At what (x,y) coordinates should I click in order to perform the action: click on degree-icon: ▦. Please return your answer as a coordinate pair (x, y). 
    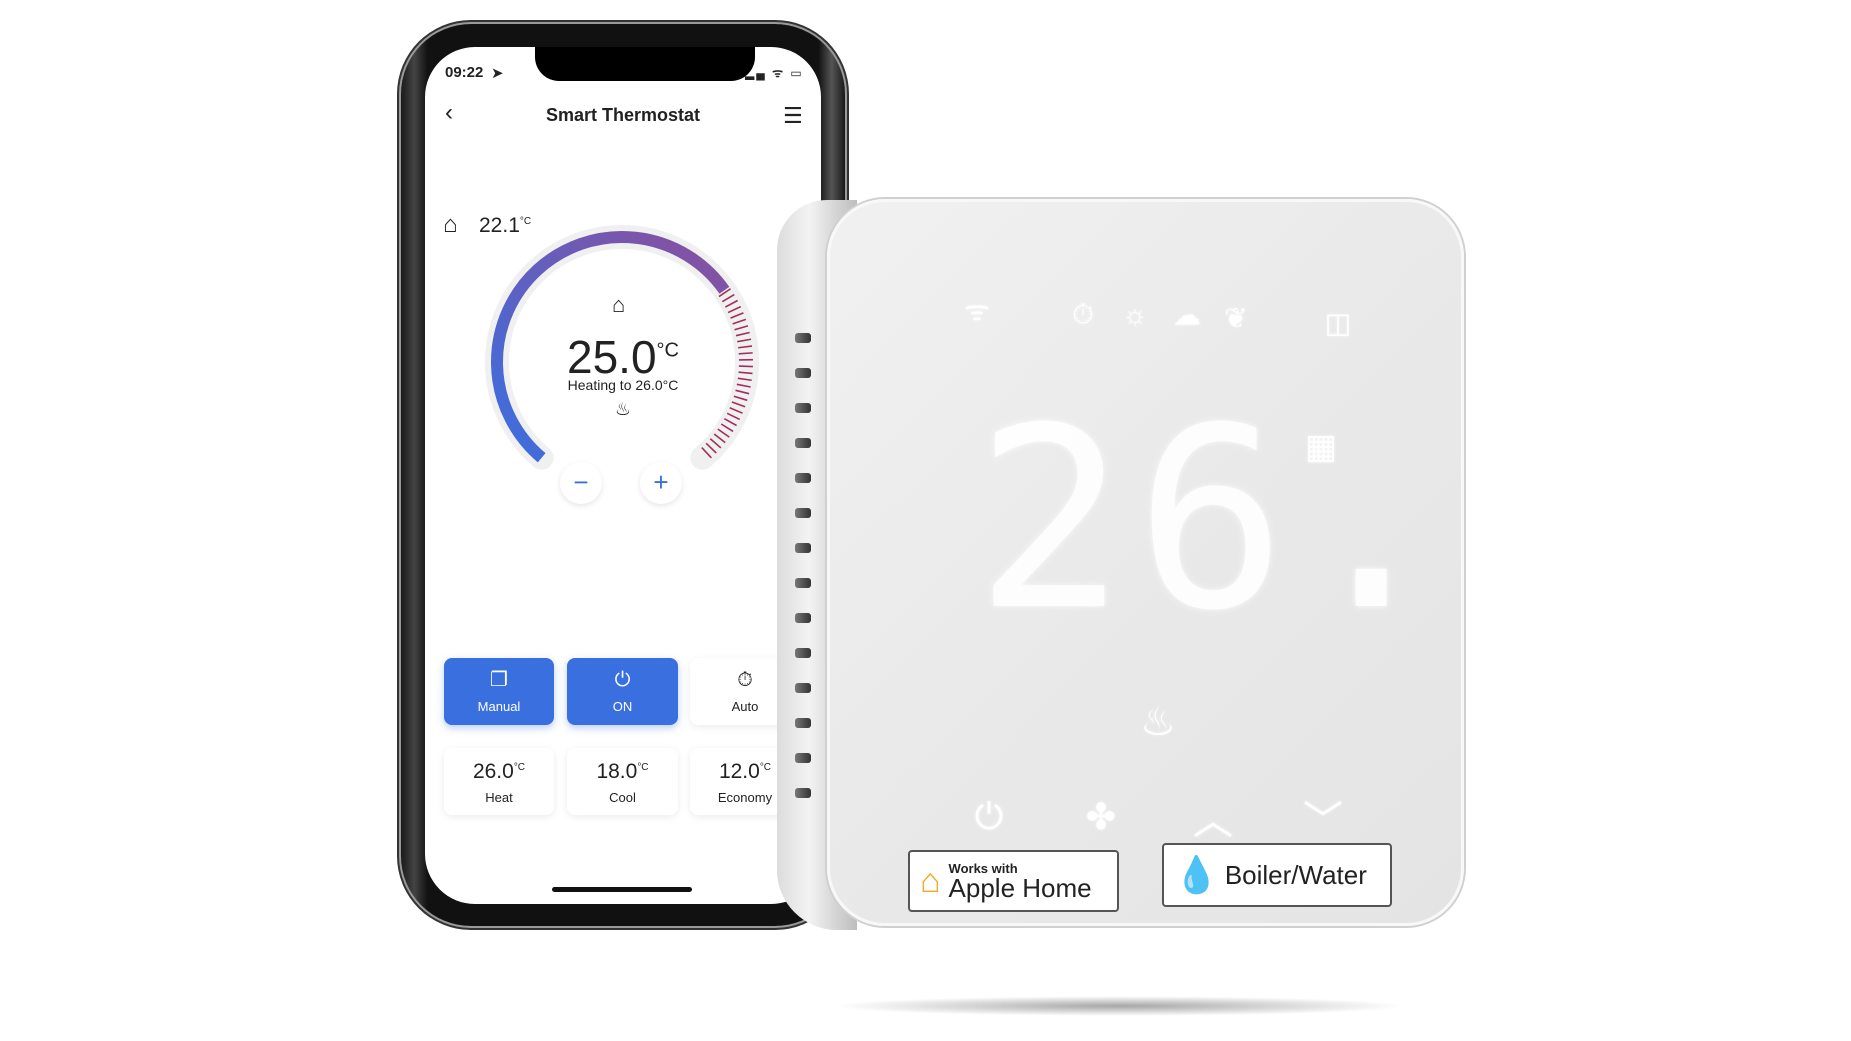
    Looking at the image, I should click on (1321, 447).